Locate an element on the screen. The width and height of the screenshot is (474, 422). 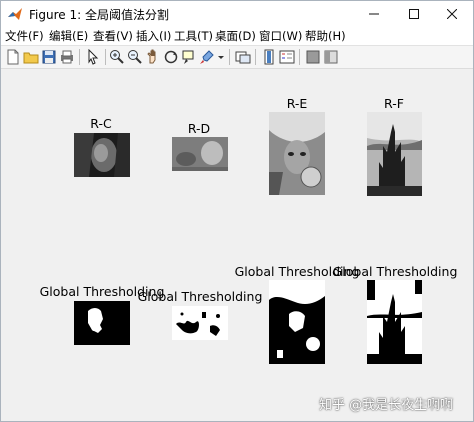
minimize-icon is located at coordinates (374, 14).